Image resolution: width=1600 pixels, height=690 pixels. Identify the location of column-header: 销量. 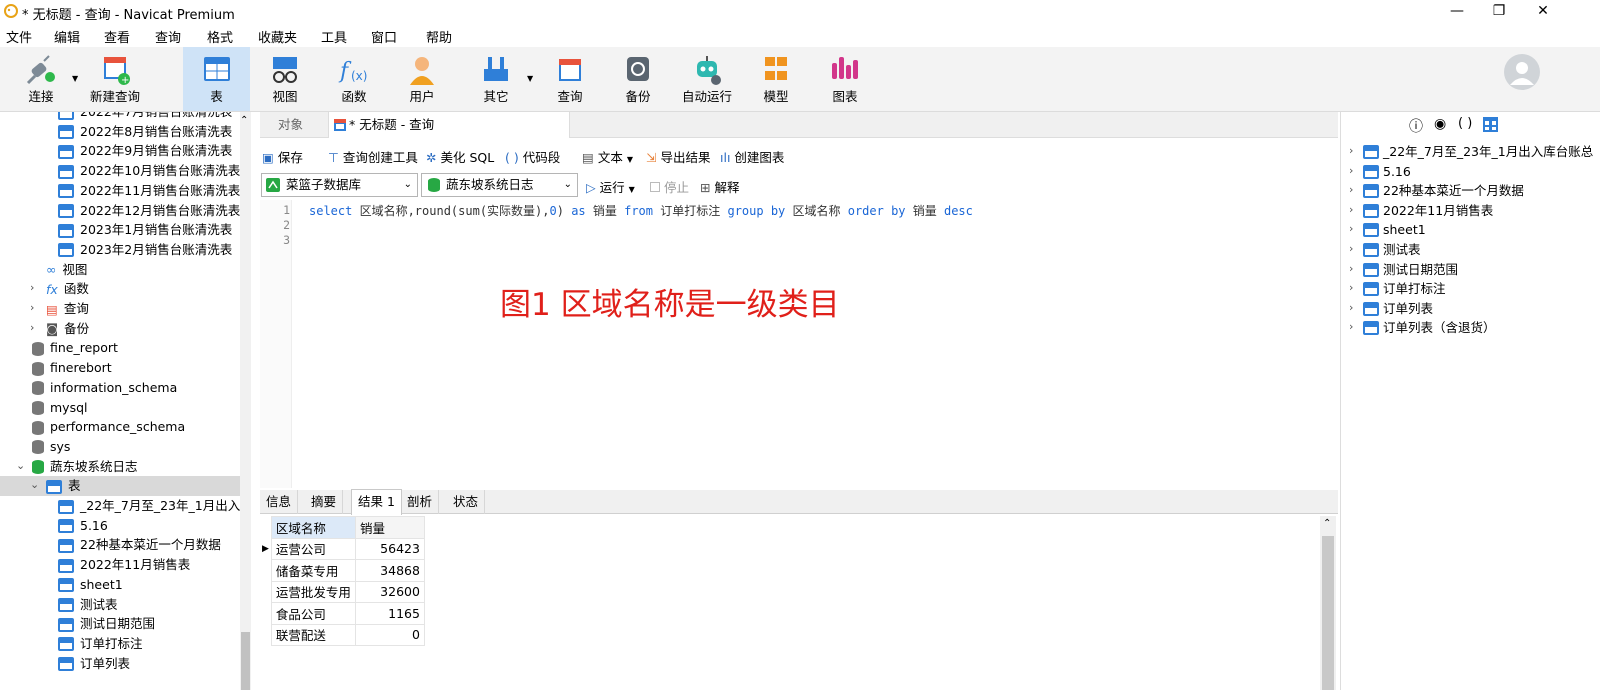
(389, 527).